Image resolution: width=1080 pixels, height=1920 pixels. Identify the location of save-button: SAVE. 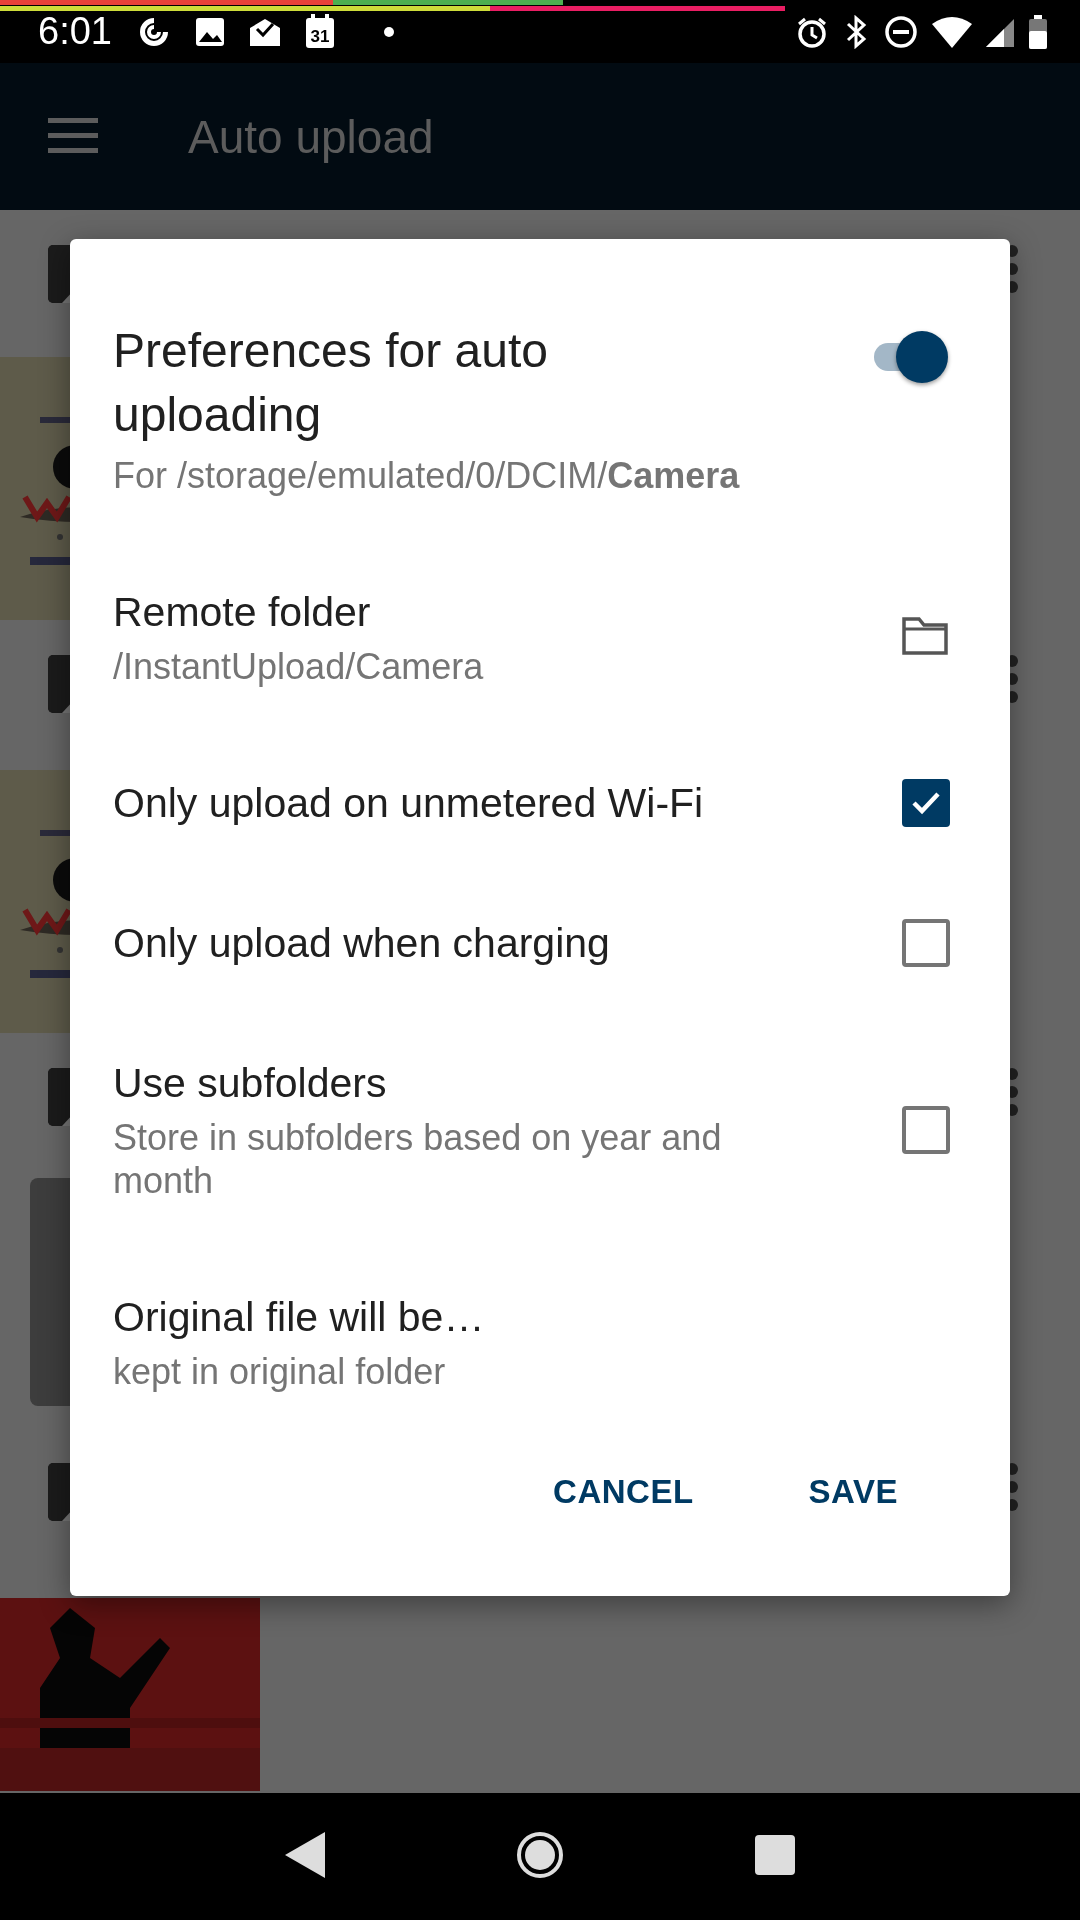
(853, 1492).